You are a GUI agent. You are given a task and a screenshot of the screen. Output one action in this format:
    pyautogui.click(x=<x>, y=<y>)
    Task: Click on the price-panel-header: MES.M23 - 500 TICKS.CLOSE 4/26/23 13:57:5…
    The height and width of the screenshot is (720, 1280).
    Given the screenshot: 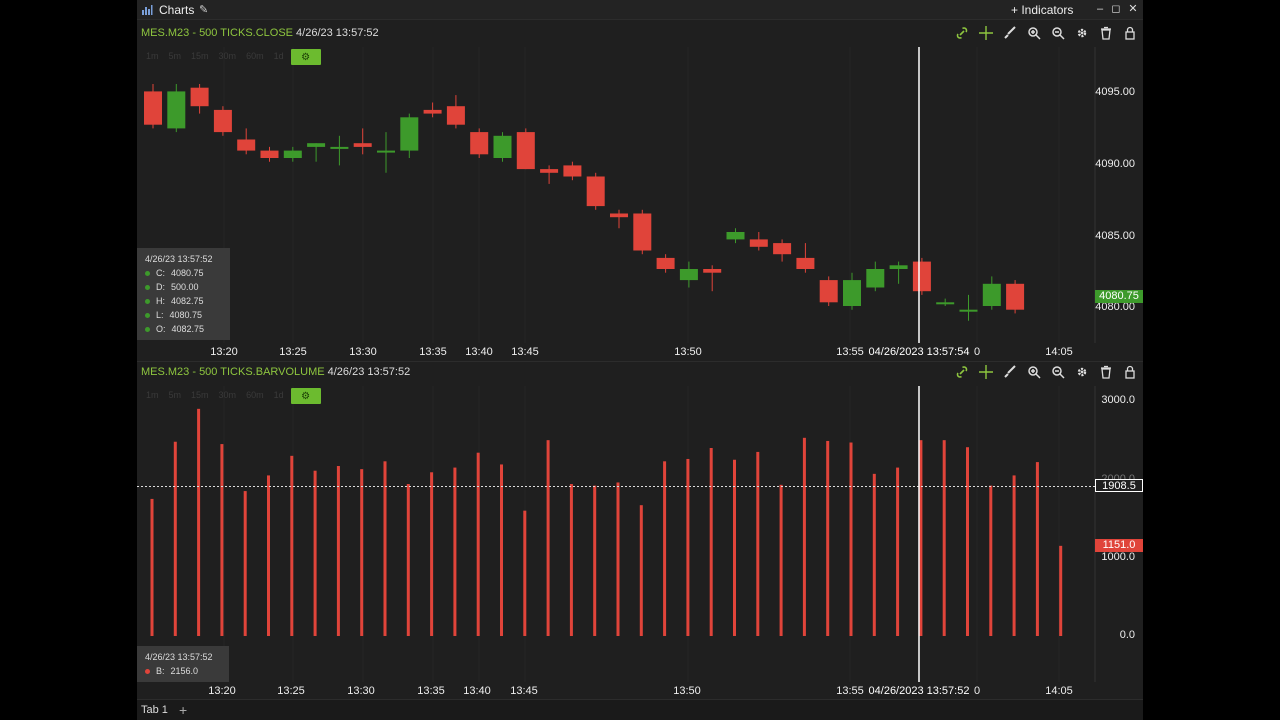 What is the action you would take?
    pyautogui.click(x=260, y=33)
    